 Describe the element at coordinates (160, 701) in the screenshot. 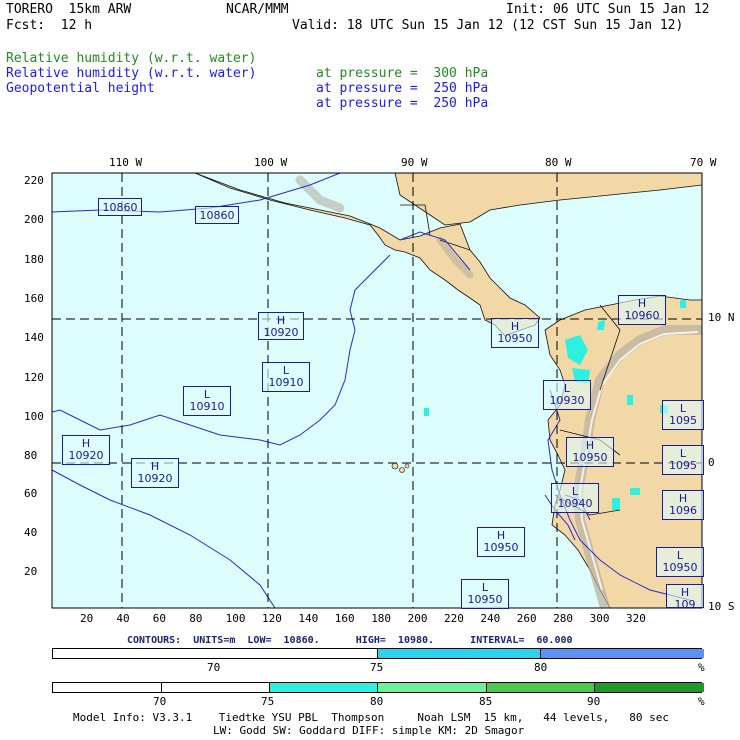

I see `colorbar2-label: 70` at that location.